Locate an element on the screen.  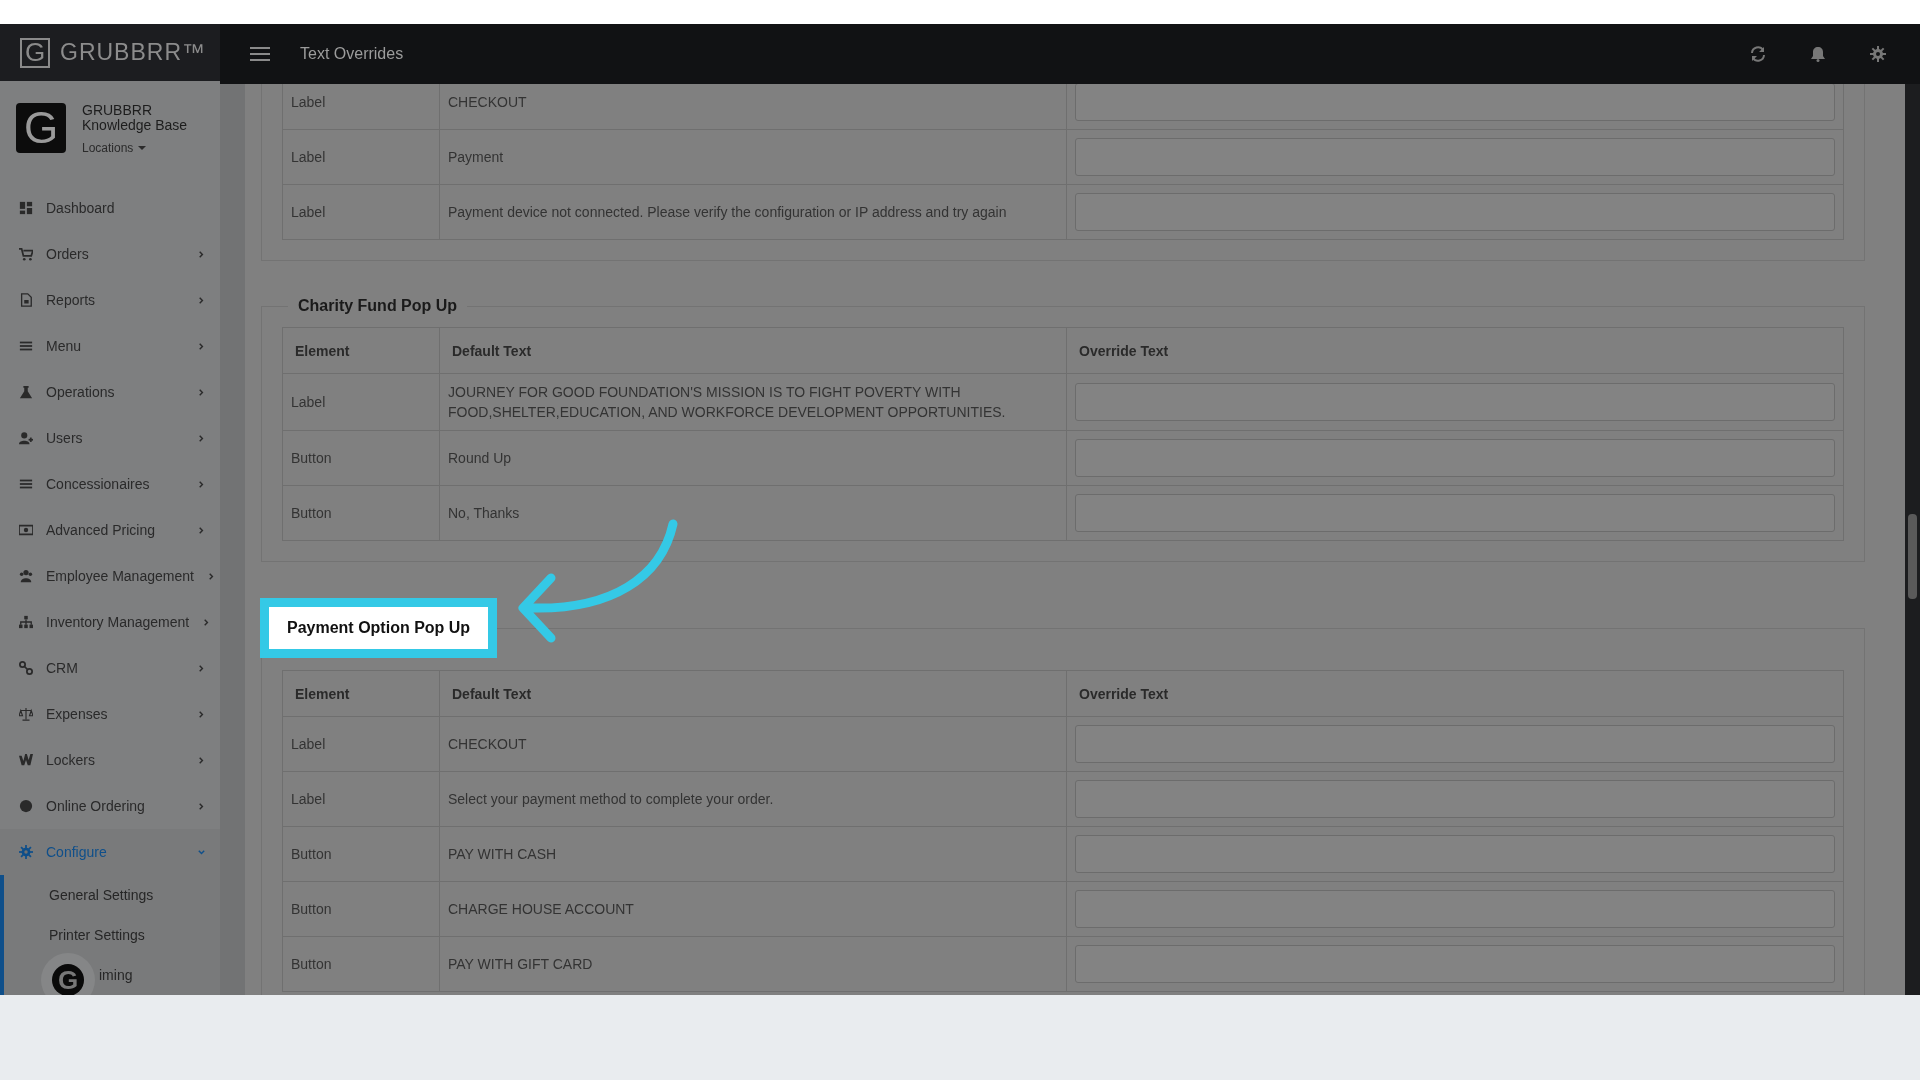
table-cell: PAY WITH GIFT CARD is located at coordinates (753, 964).